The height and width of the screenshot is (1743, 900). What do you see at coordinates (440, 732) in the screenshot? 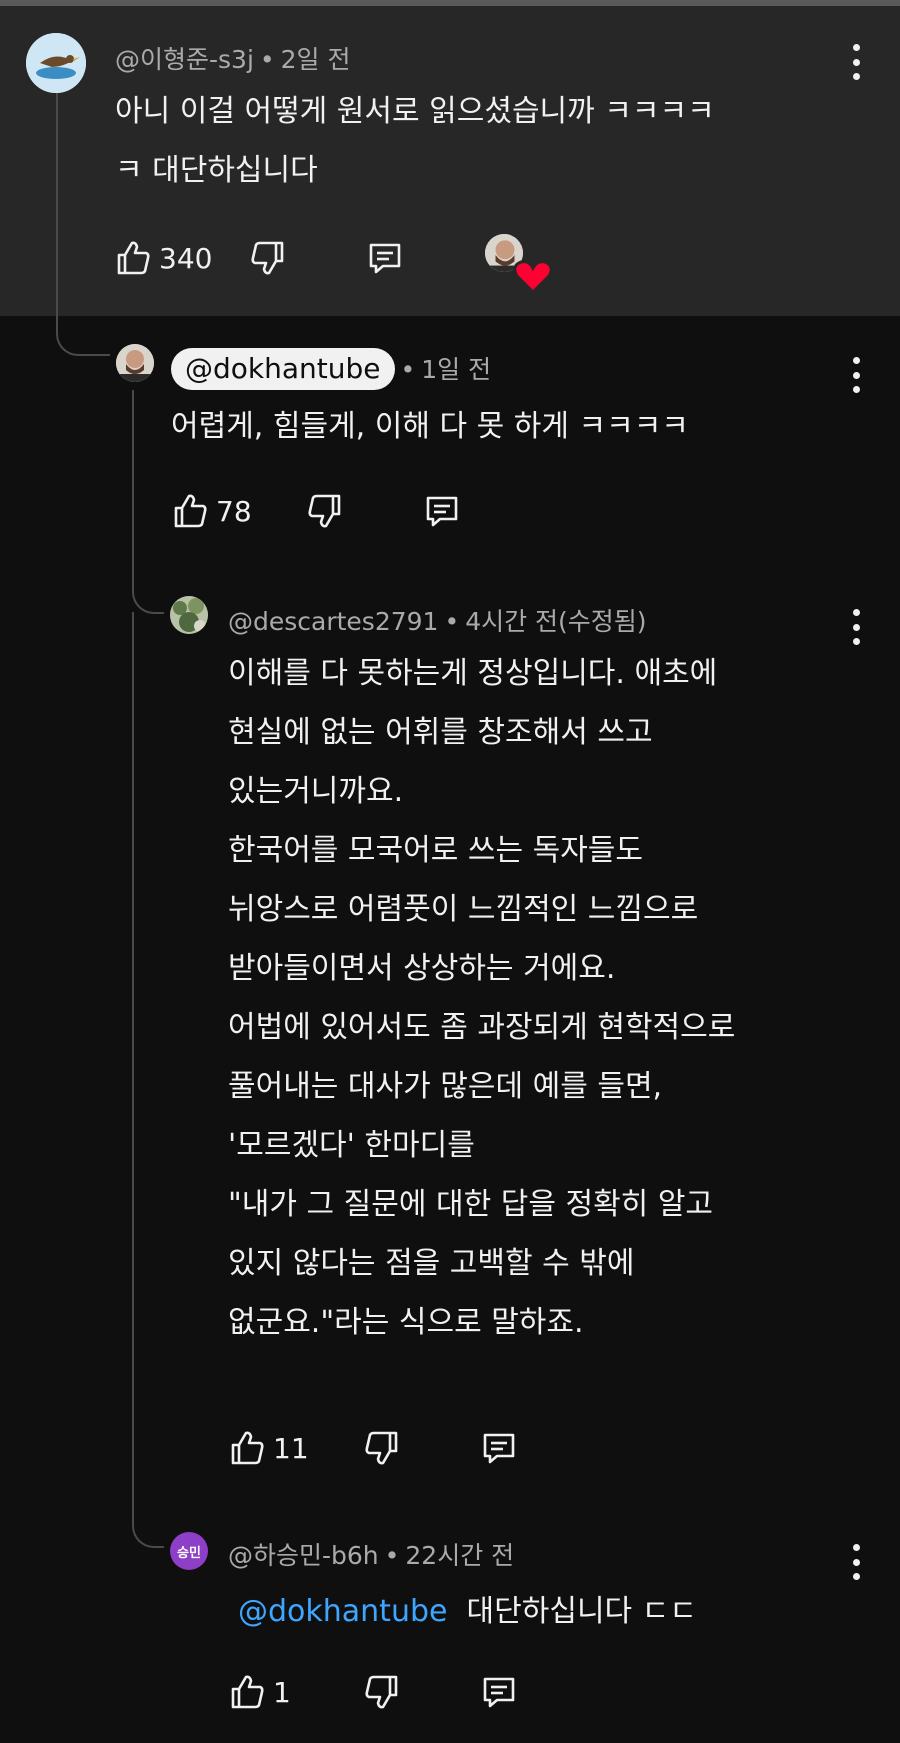
I see `comment-line: 현실에 없는 어휘를 창조해서 쓰고` at bounding box center [440, 732].